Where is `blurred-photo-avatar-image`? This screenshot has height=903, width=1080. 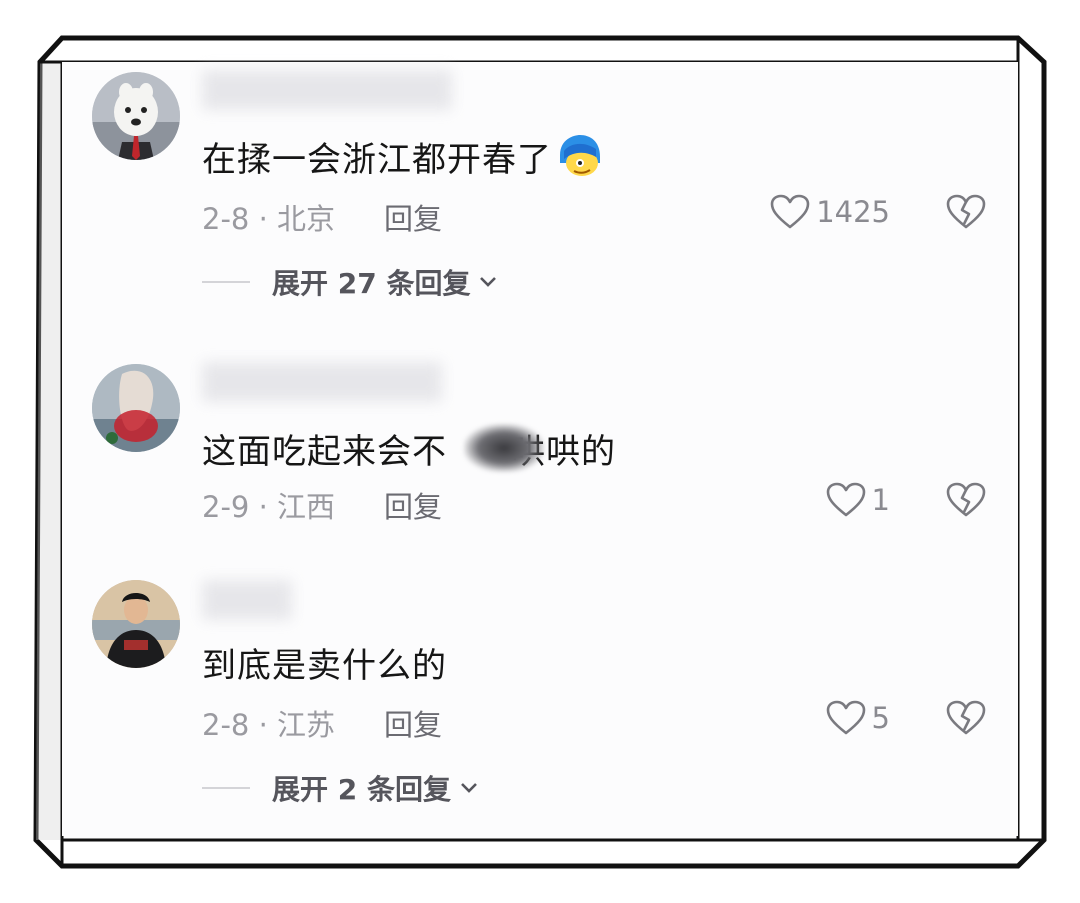 blurred-photo-avatar-image is located at coordinates (136, 408).